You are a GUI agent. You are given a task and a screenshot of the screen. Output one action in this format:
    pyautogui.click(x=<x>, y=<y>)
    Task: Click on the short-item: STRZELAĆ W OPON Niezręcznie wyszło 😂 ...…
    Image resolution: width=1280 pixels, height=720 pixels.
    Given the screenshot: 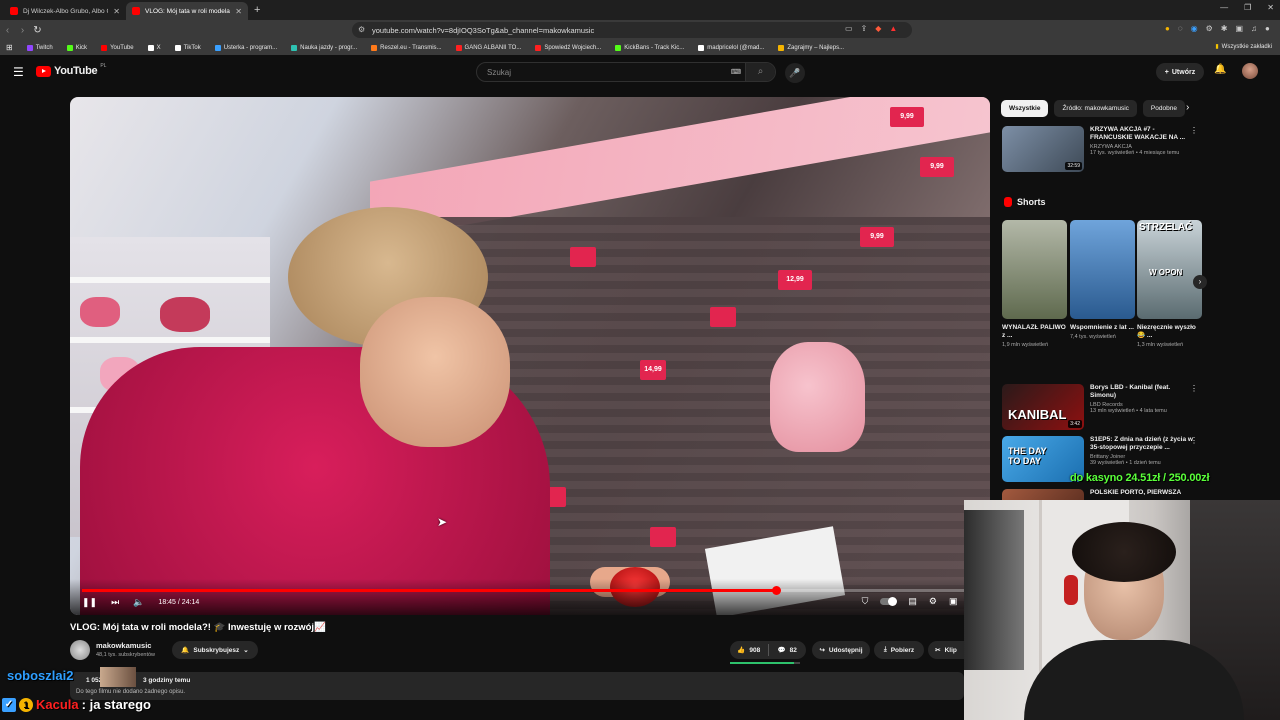 What is the action you would take?
    pyautogui.click(x=1169, y=284)
    